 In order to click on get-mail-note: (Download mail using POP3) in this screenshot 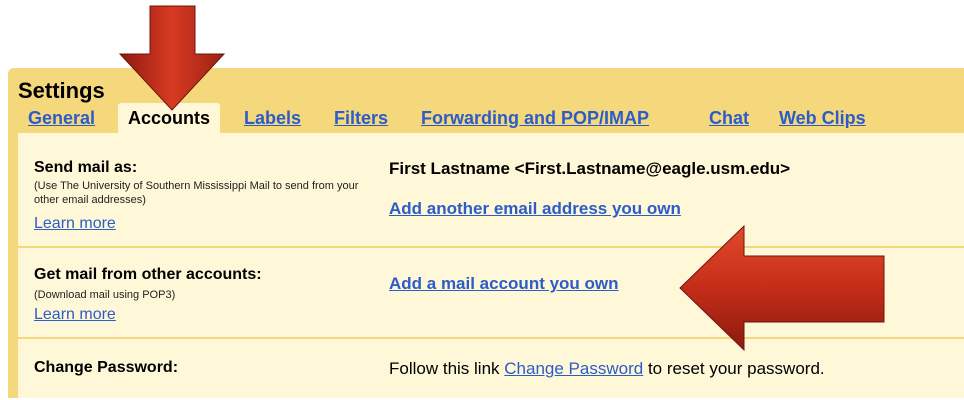, I will do `click(105, 295)`.